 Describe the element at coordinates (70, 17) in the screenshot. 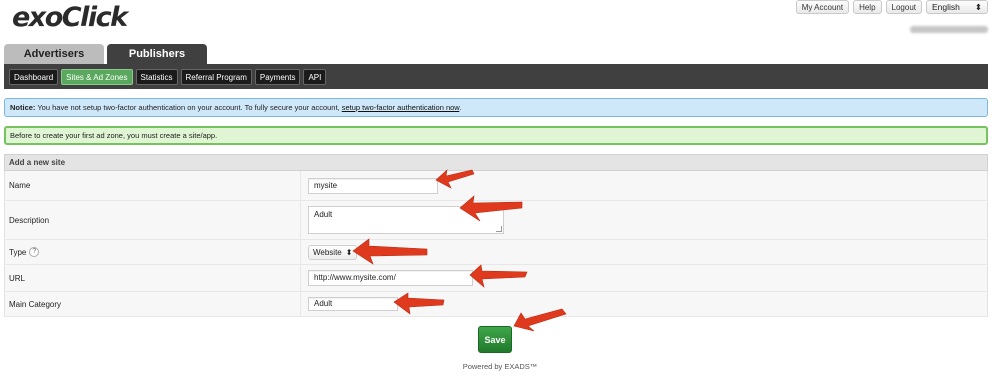

I see `exoclick-logo: exoClick` at that location.